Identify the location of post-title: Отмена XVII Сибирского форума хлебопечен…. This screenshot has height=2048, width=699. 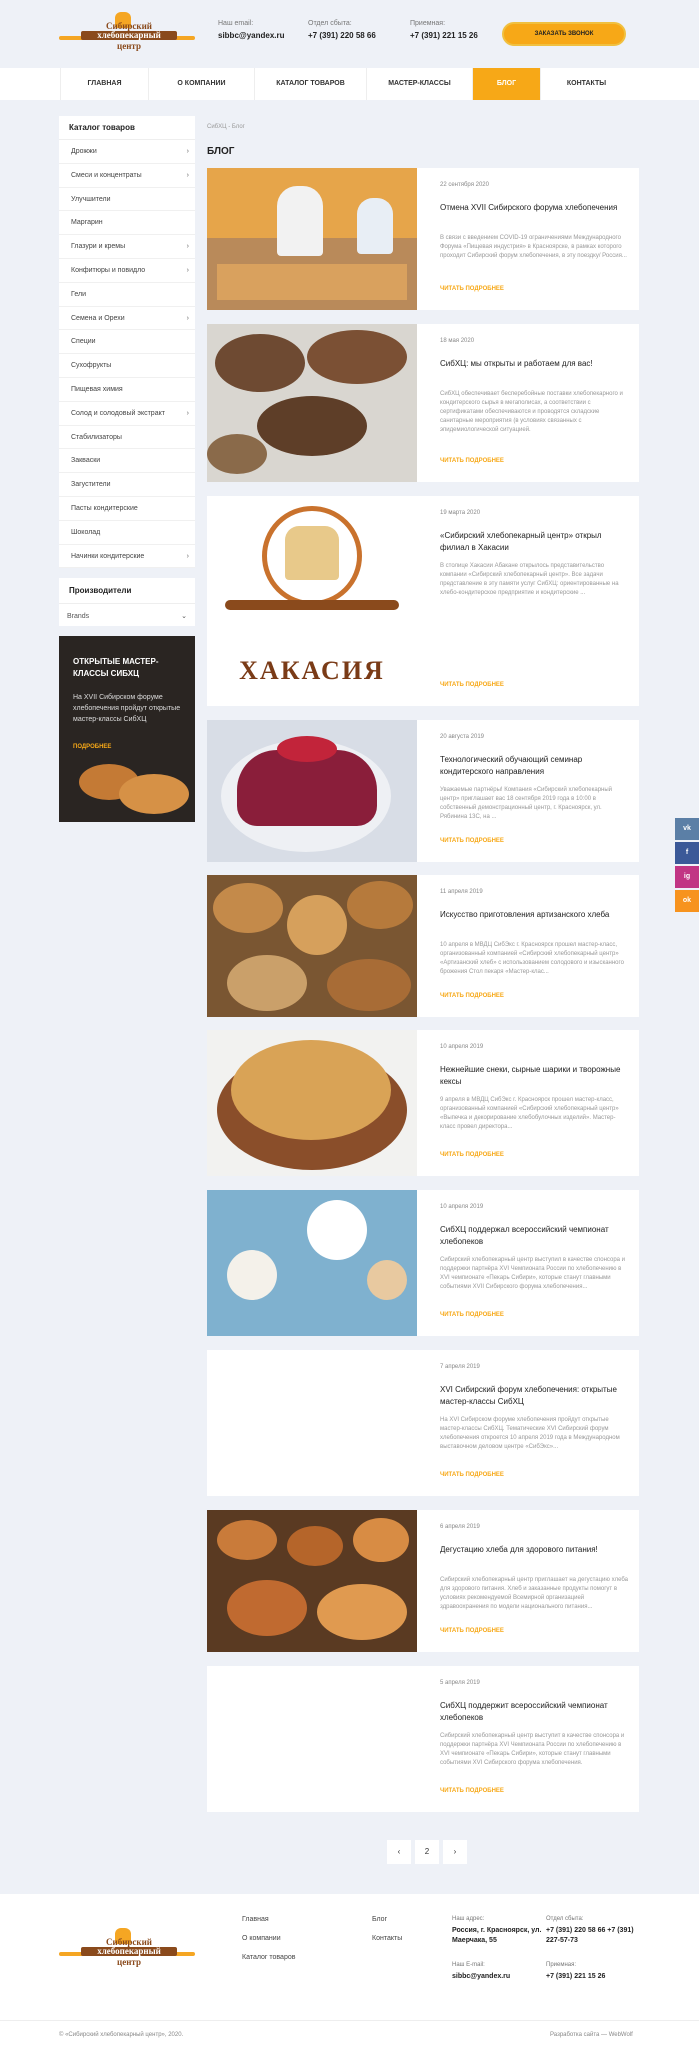
(535, 208).